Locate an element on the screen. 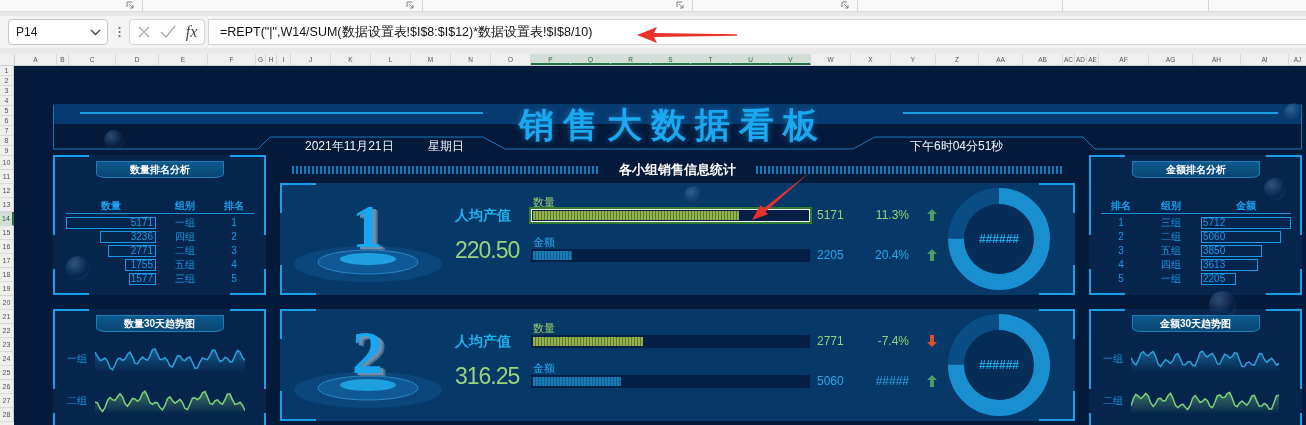  time-text: 下午6时04分51秒 is located at coordinates (957, 146).